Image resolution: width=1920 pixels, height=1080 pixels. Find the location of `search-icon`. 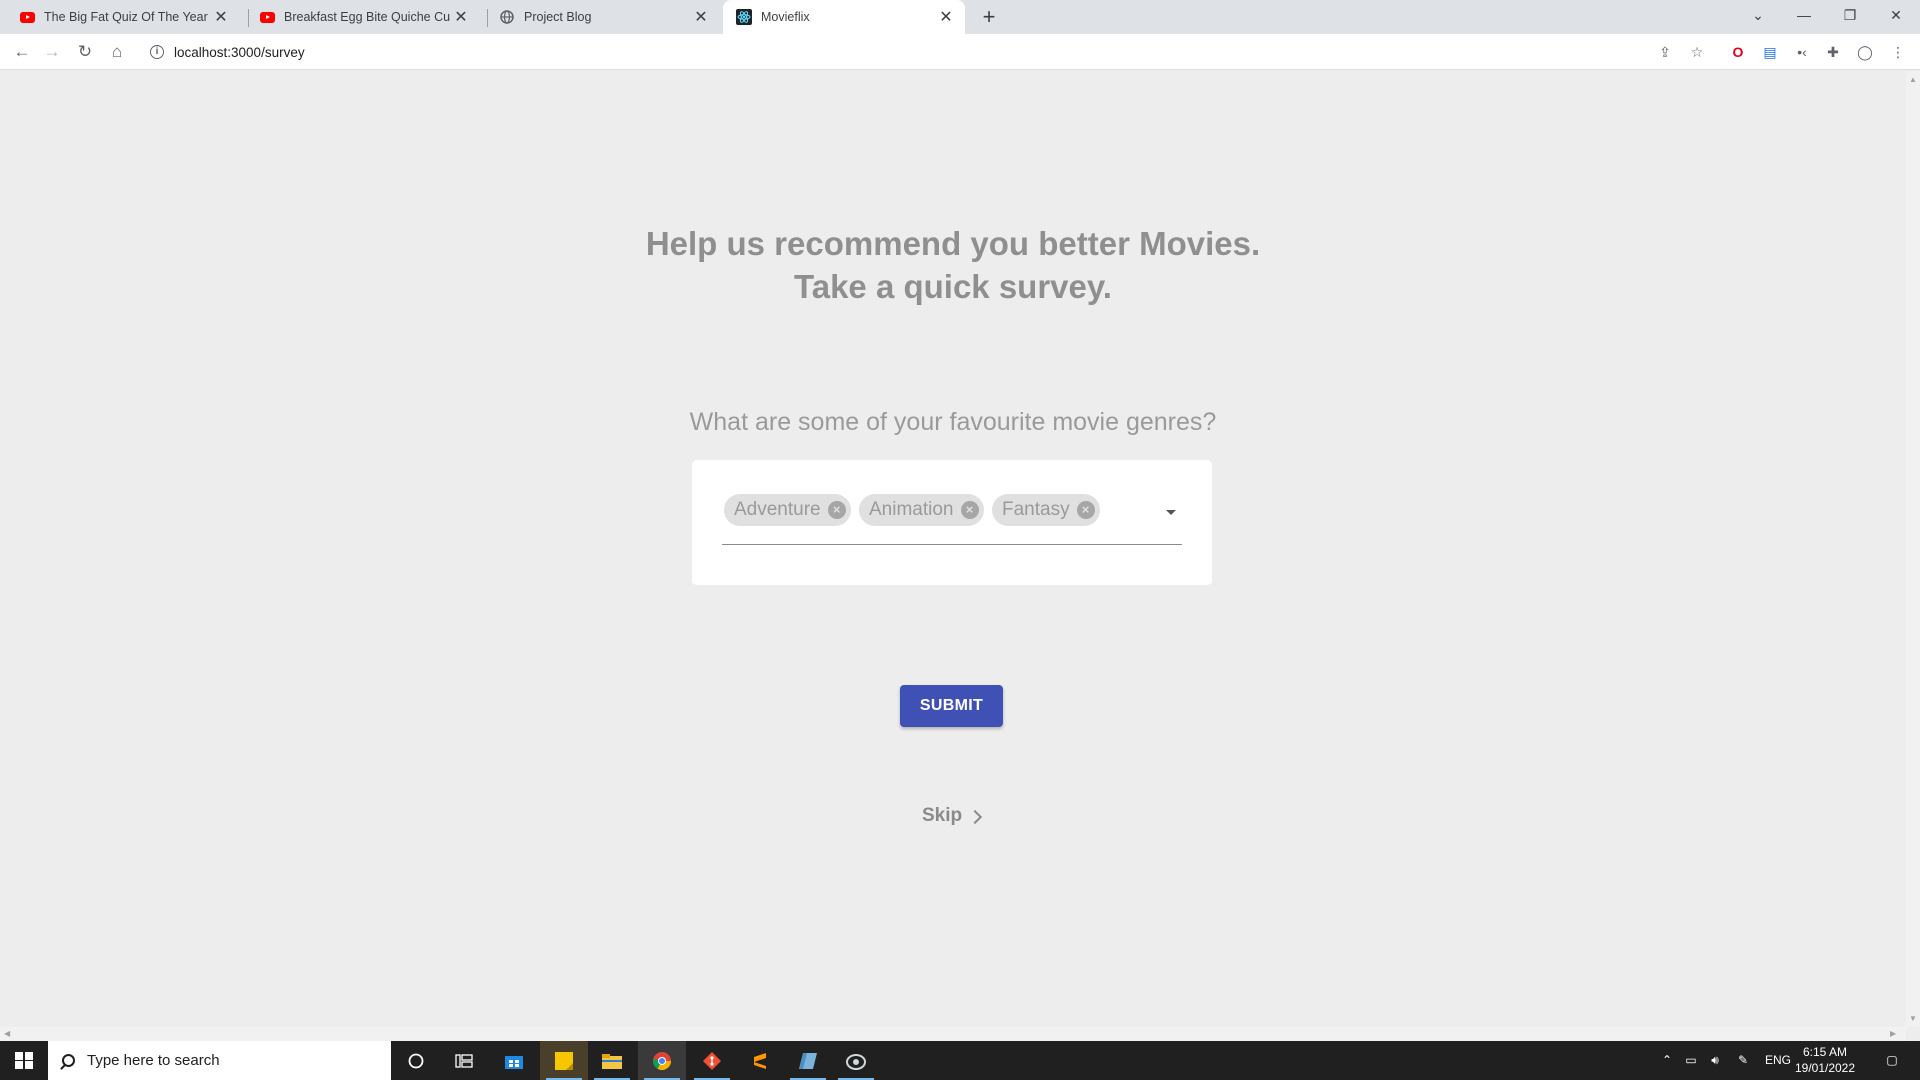

search-icon is located at coordinates (68, 1060).